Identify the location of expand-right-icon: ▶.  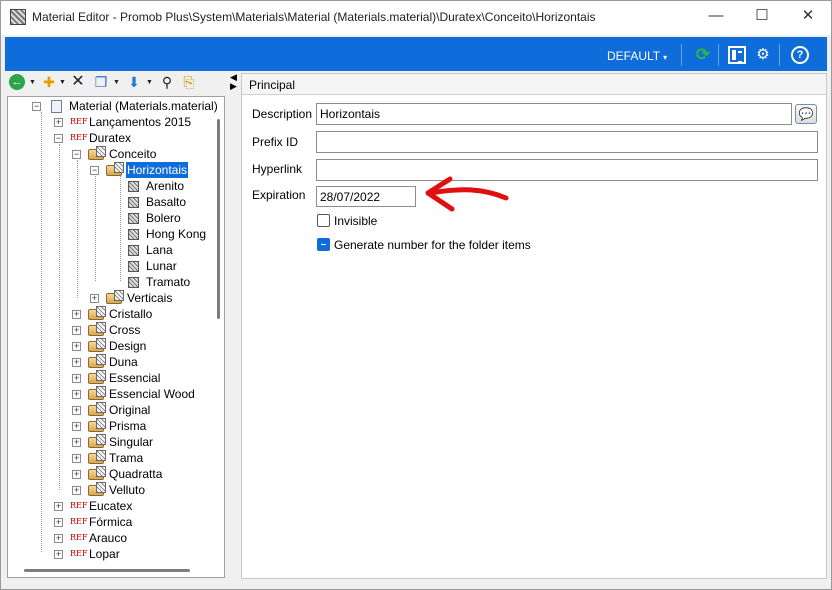
(233, 86).